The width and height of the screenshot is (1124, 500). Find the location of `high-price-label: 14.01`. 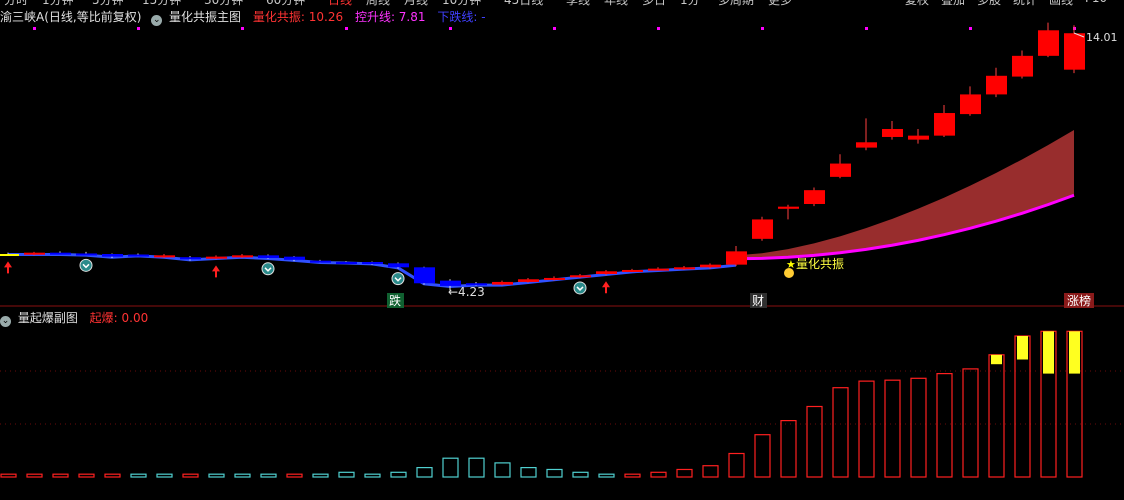

high-price-label: 14.01 is located at coordinates (1102, 37).